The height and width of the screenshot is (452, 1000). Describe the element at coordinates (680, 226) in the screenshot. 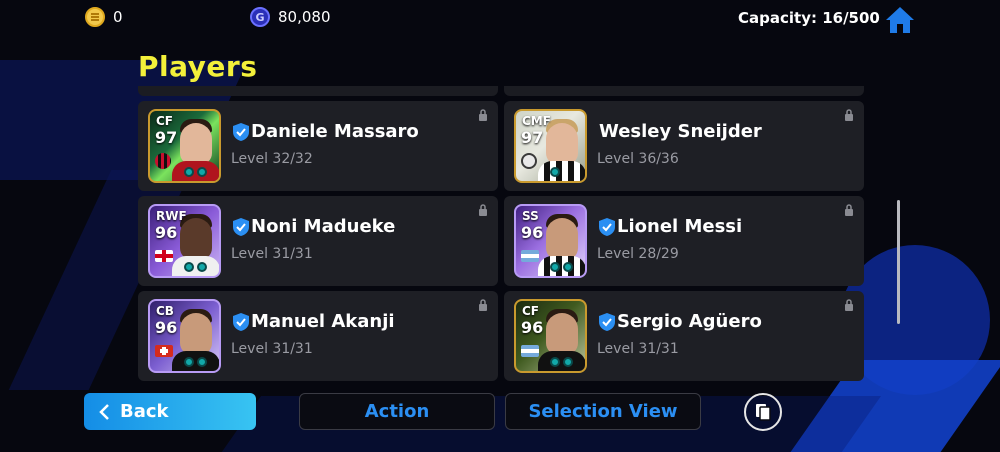

I see `player-name: Lionel Messi` at that location.